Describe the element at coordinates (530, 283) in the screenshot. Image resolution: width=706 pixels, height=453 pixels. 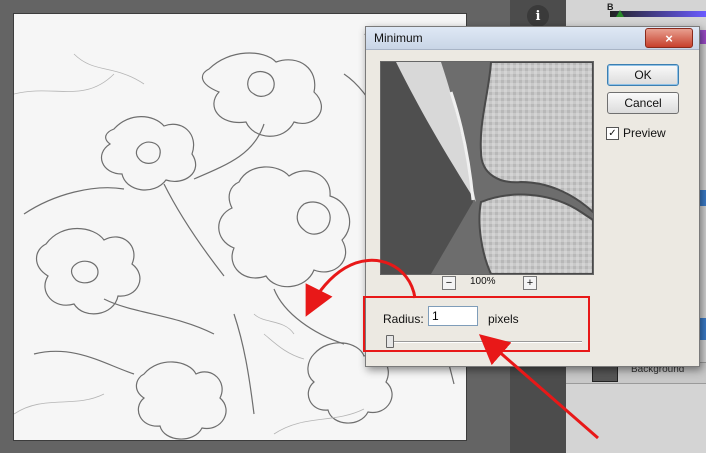
I see `zoom-in-button: +` at that location.